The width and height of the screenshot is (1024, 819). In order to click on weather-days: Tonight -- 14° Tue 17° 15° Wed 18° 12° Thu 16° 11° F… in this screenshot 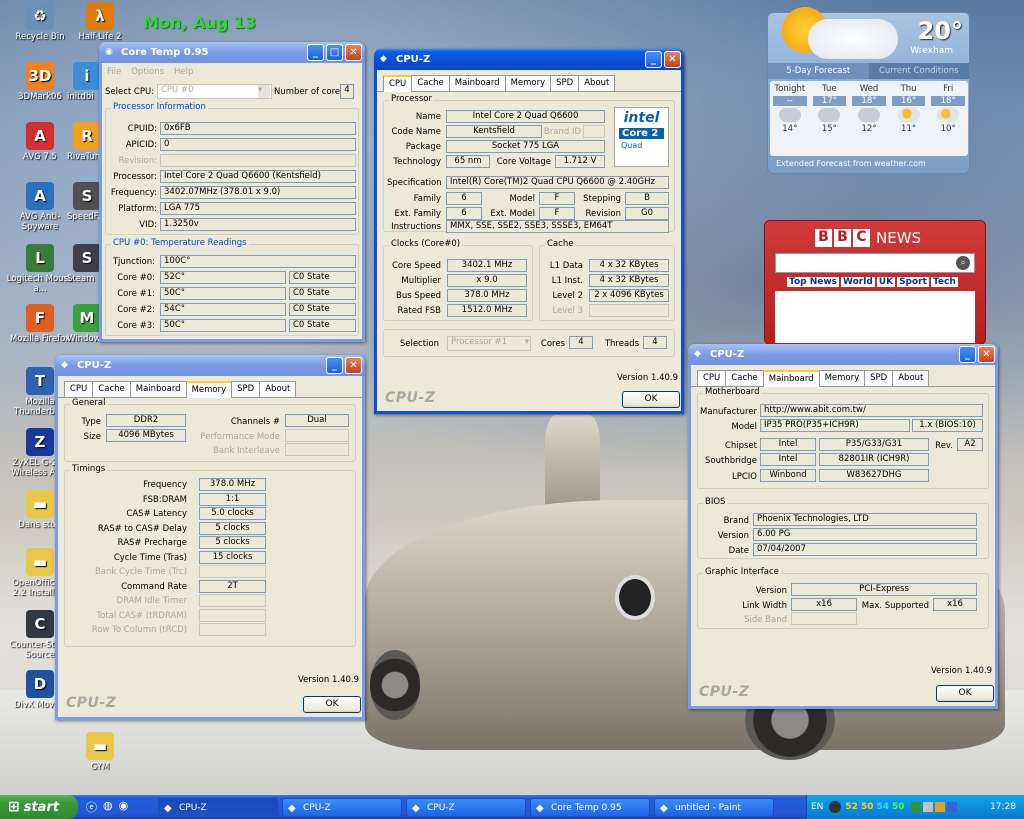, I will do `click(869, 118)`.